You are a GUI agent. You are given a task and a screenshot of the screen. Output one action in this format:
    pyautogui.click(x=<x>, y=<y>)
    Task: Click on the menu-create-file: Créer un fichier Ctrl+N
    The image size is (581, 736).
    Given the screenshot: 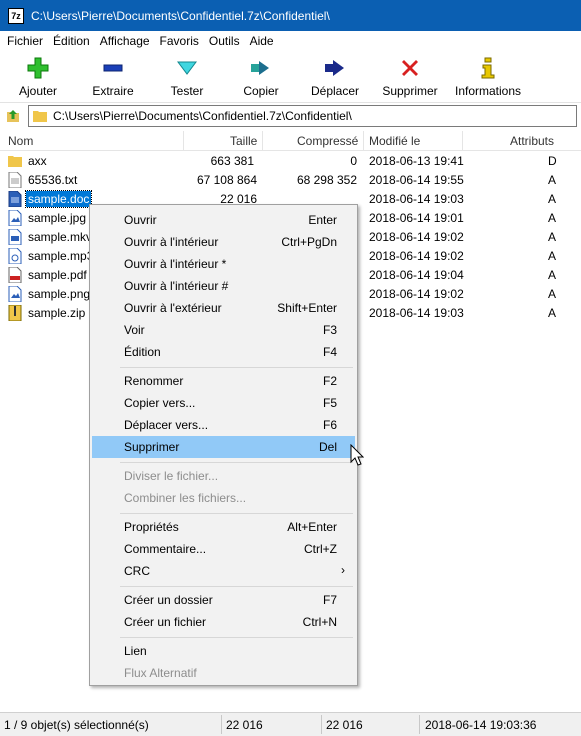 What is the action you would take?
    pyautogui.click(x=223, y=622)
    